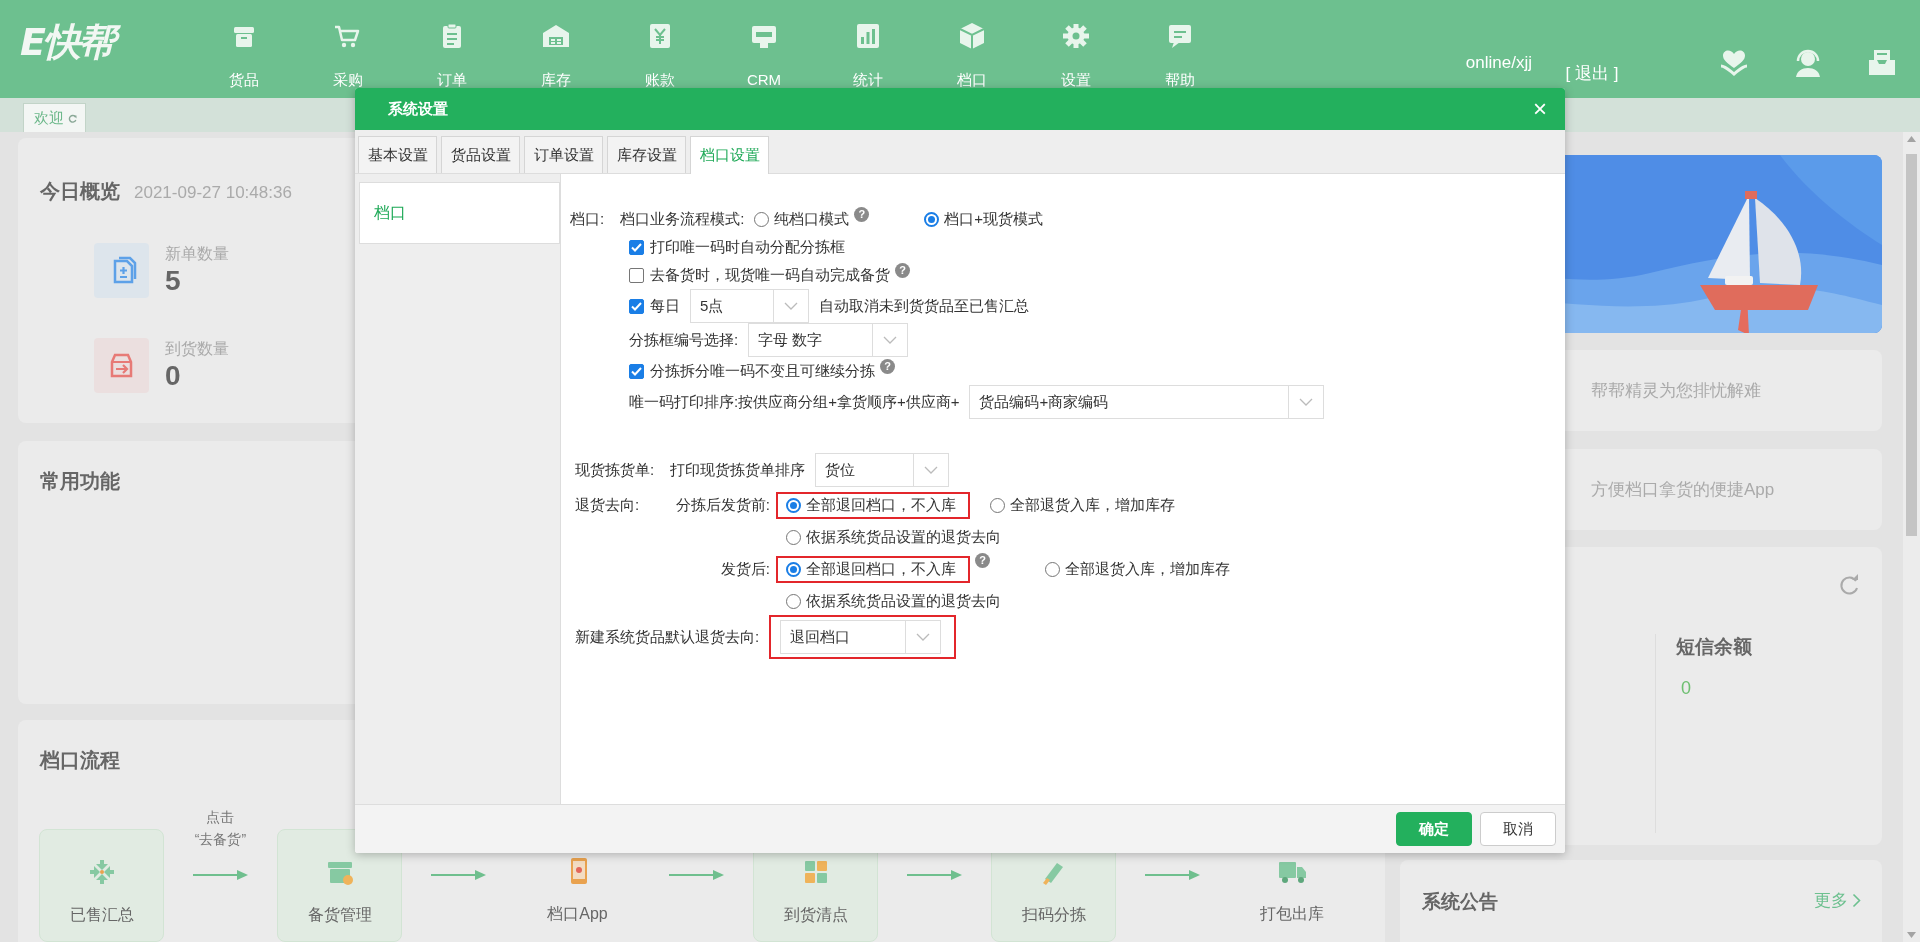  What do you see at coordinates (924, 306) in the screenshot?
I see `field-label: 自动取消未到货货品至已售汇总` at bounding box center [924, 306].